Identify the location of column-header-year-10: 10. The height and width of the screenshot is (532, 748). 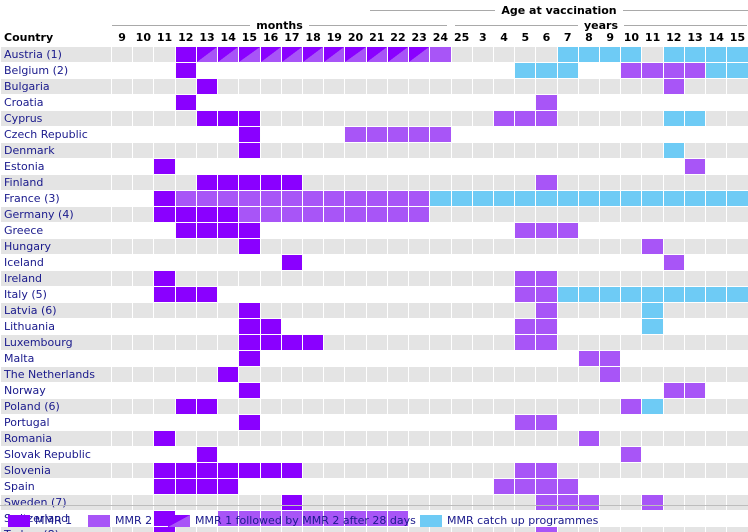
(631, 39).